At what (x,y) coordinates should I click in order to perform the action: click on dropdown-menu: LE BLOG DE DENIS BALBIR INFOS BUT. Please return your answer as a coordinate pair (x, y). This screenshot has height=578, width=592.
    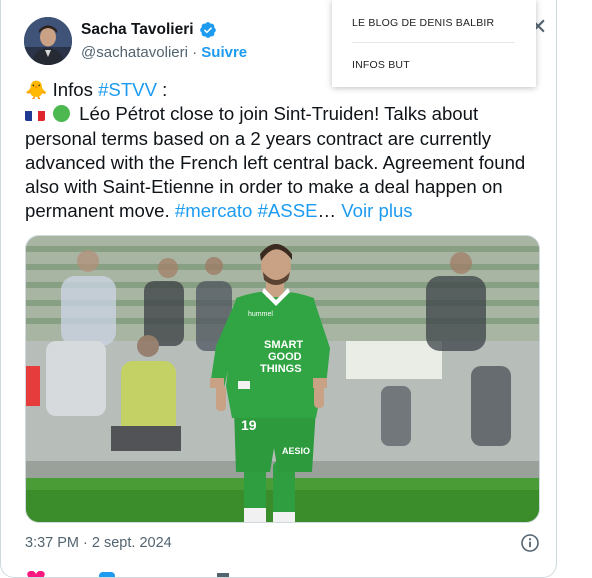
    Looking at the image, I should click on (434, 43).